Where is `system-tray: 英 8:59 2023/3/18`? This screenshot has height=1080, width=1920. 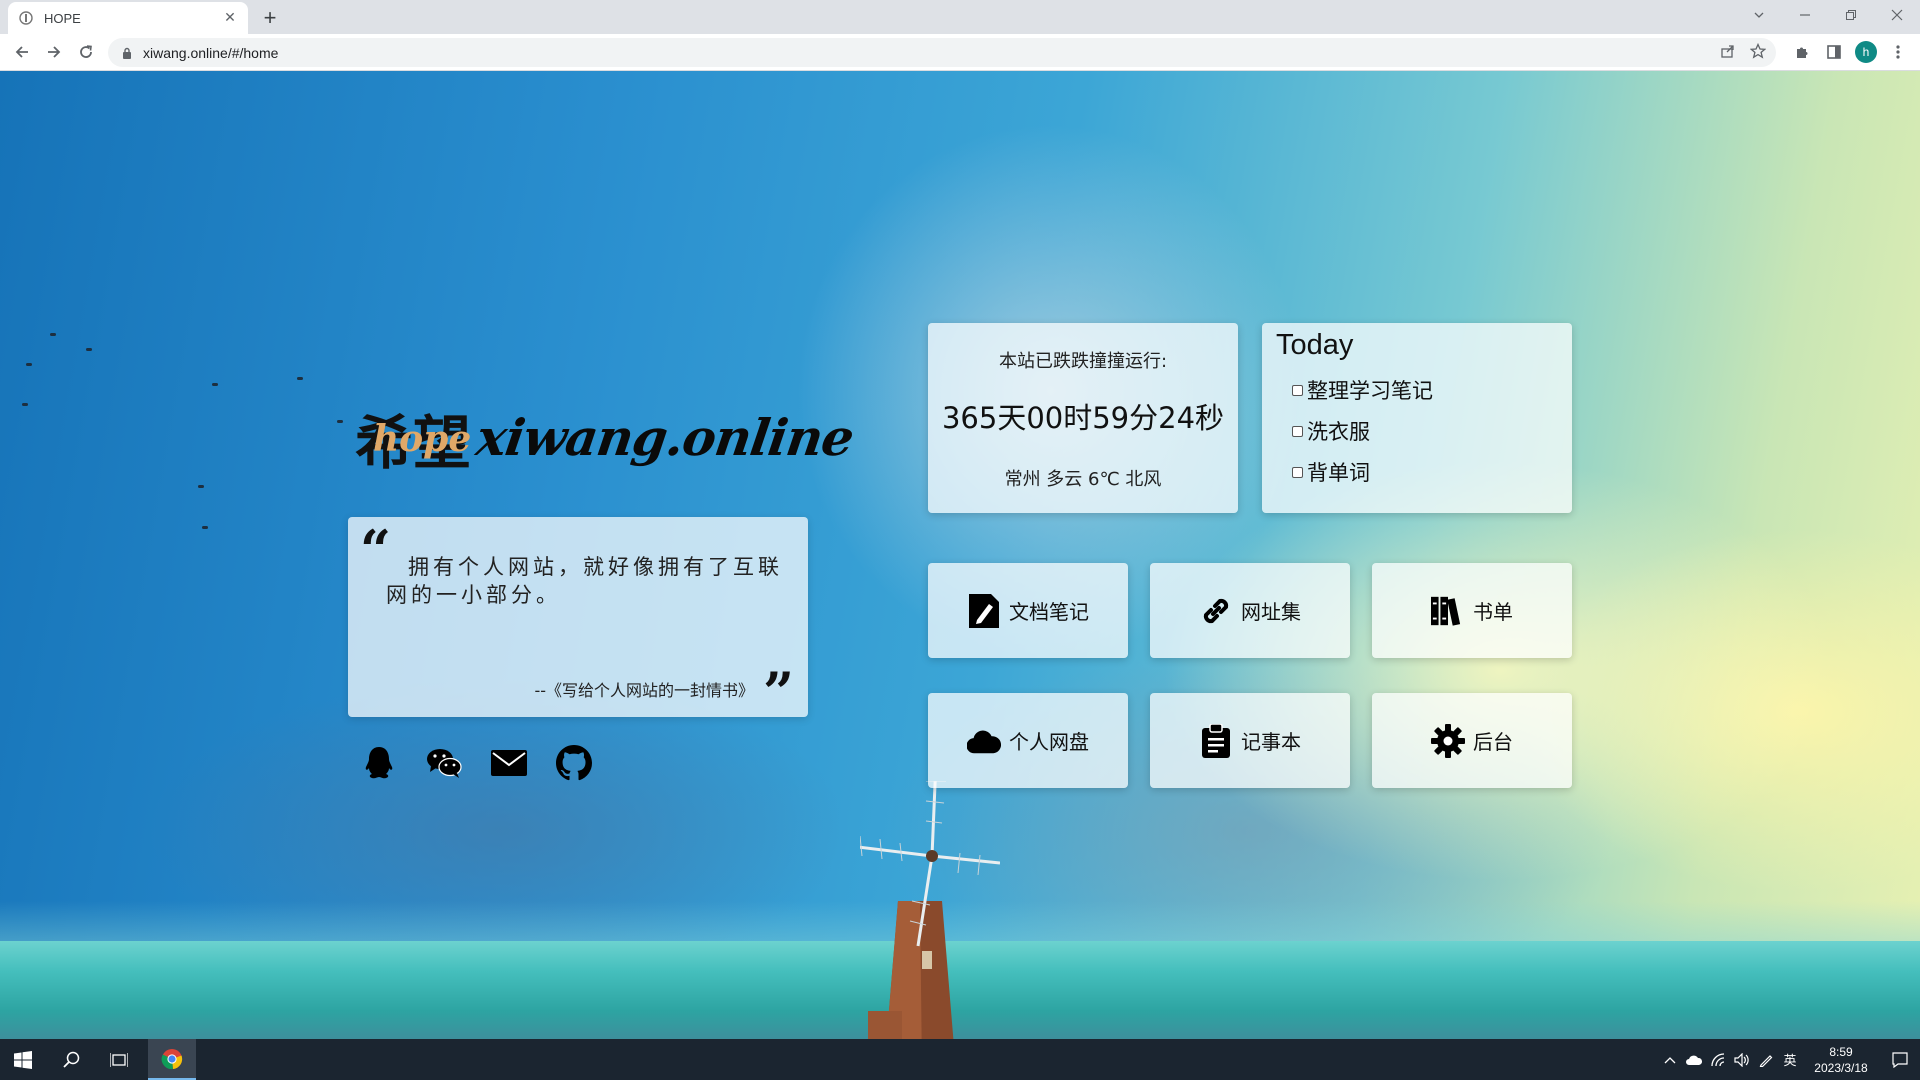
system-tray: 英 8:59 2023/3/18 is located at coordinates (1789, 1059).